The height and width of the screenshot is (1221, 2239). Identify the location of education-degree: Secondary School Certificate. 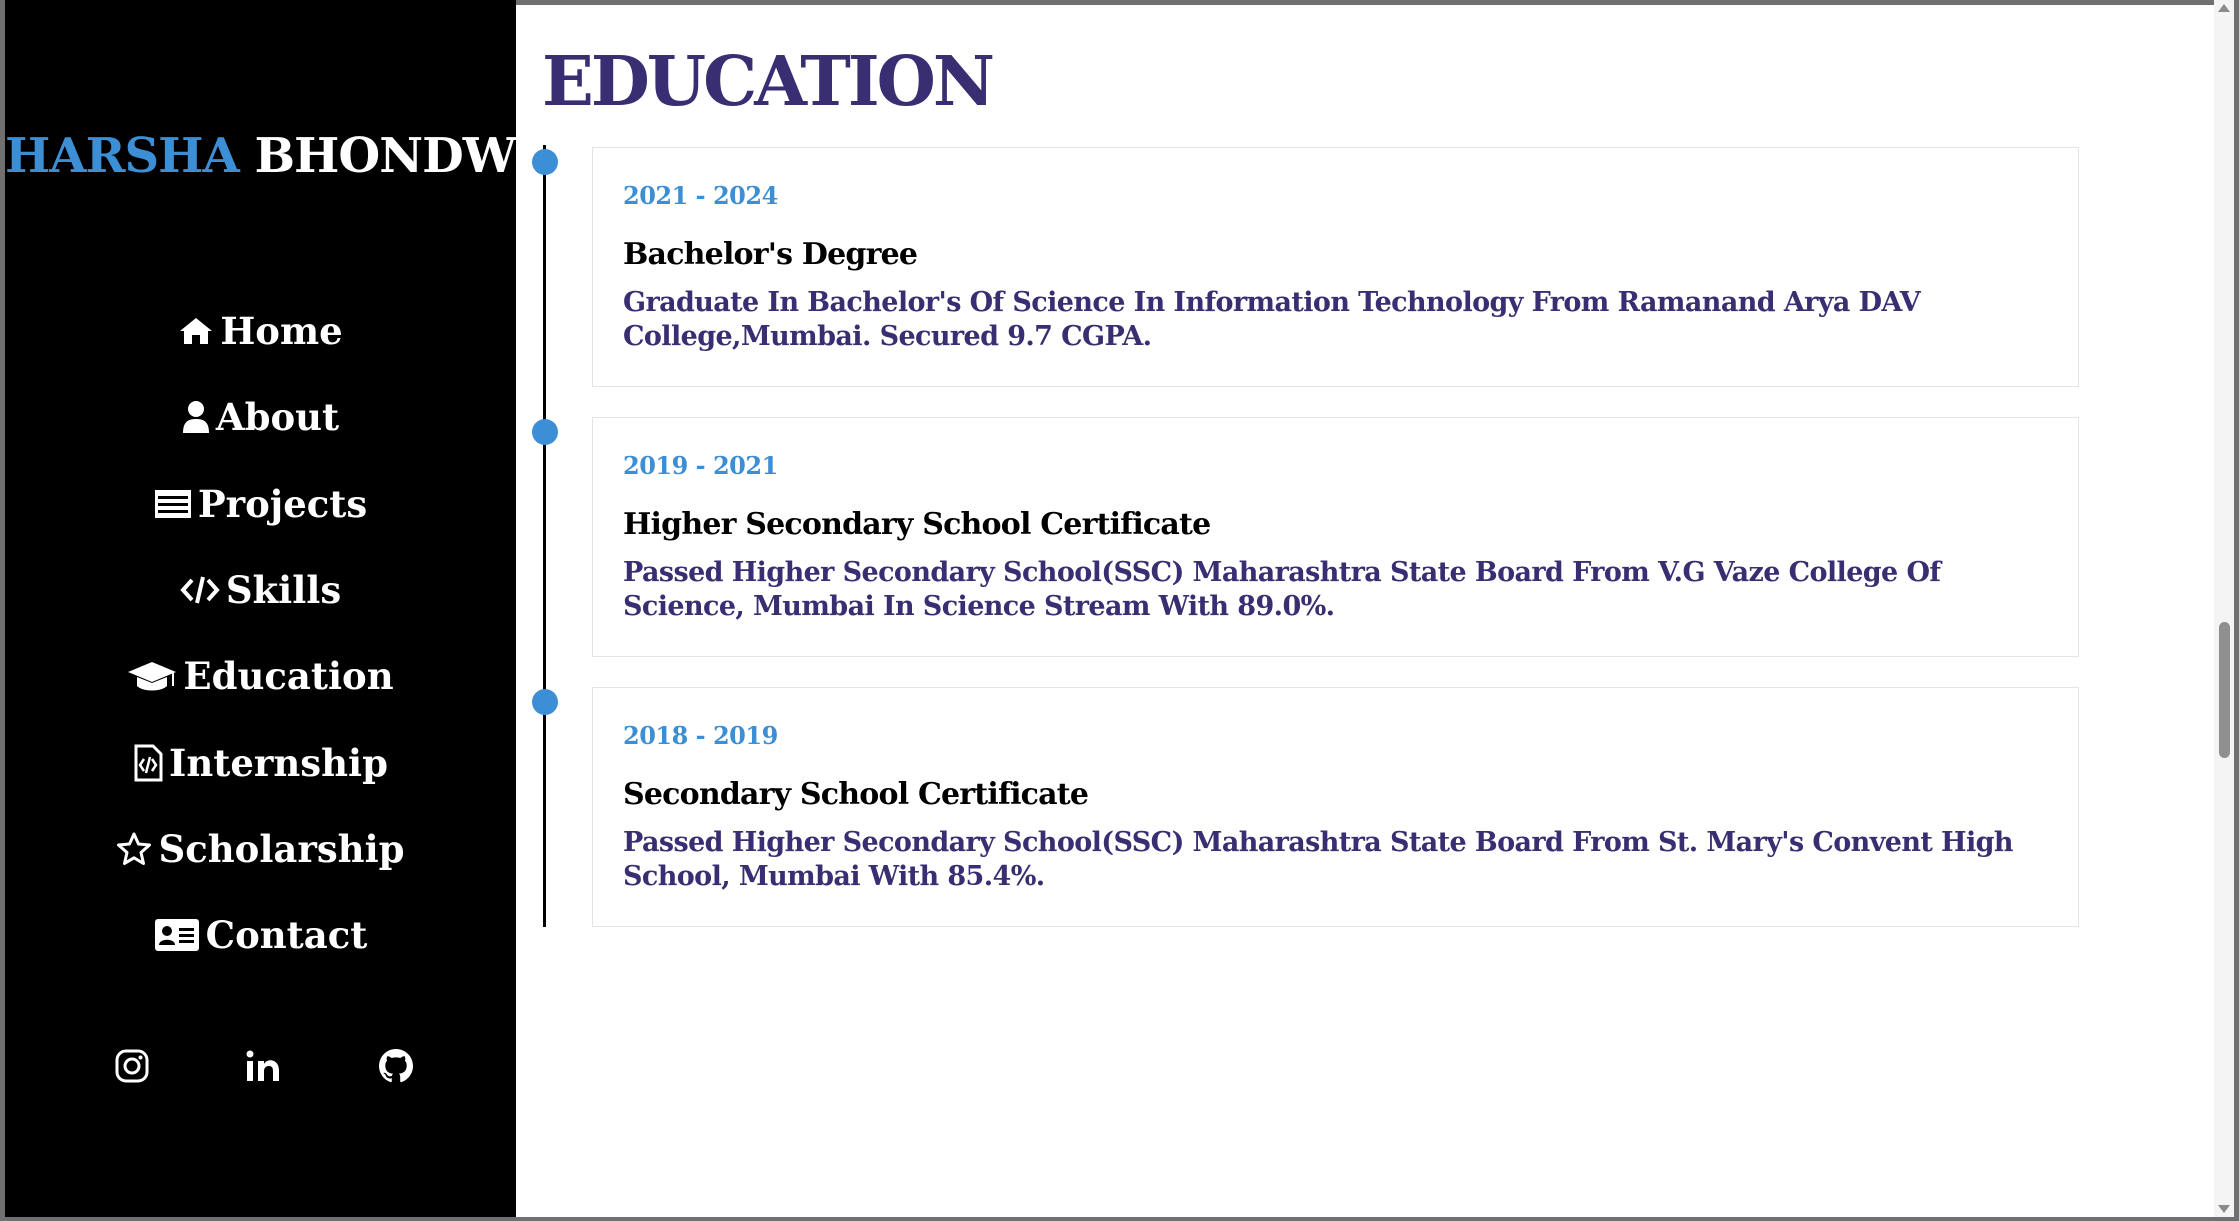
(856, 794).